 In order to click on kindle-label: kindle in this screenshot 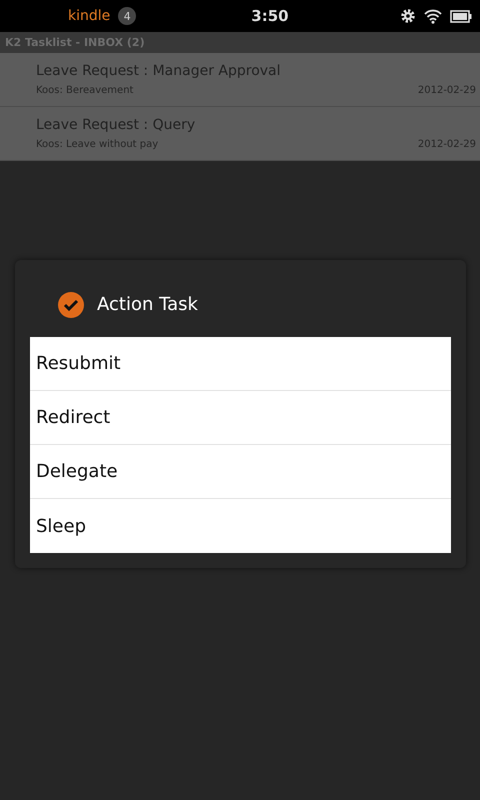, I will do `click(89, 16)`.